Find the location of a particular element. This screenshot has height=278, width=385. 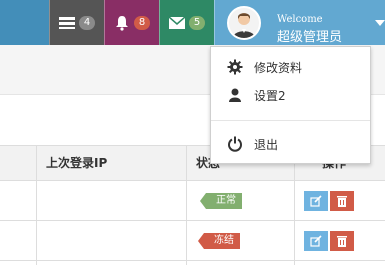

menu-divider is located at coordinates (290, 120).